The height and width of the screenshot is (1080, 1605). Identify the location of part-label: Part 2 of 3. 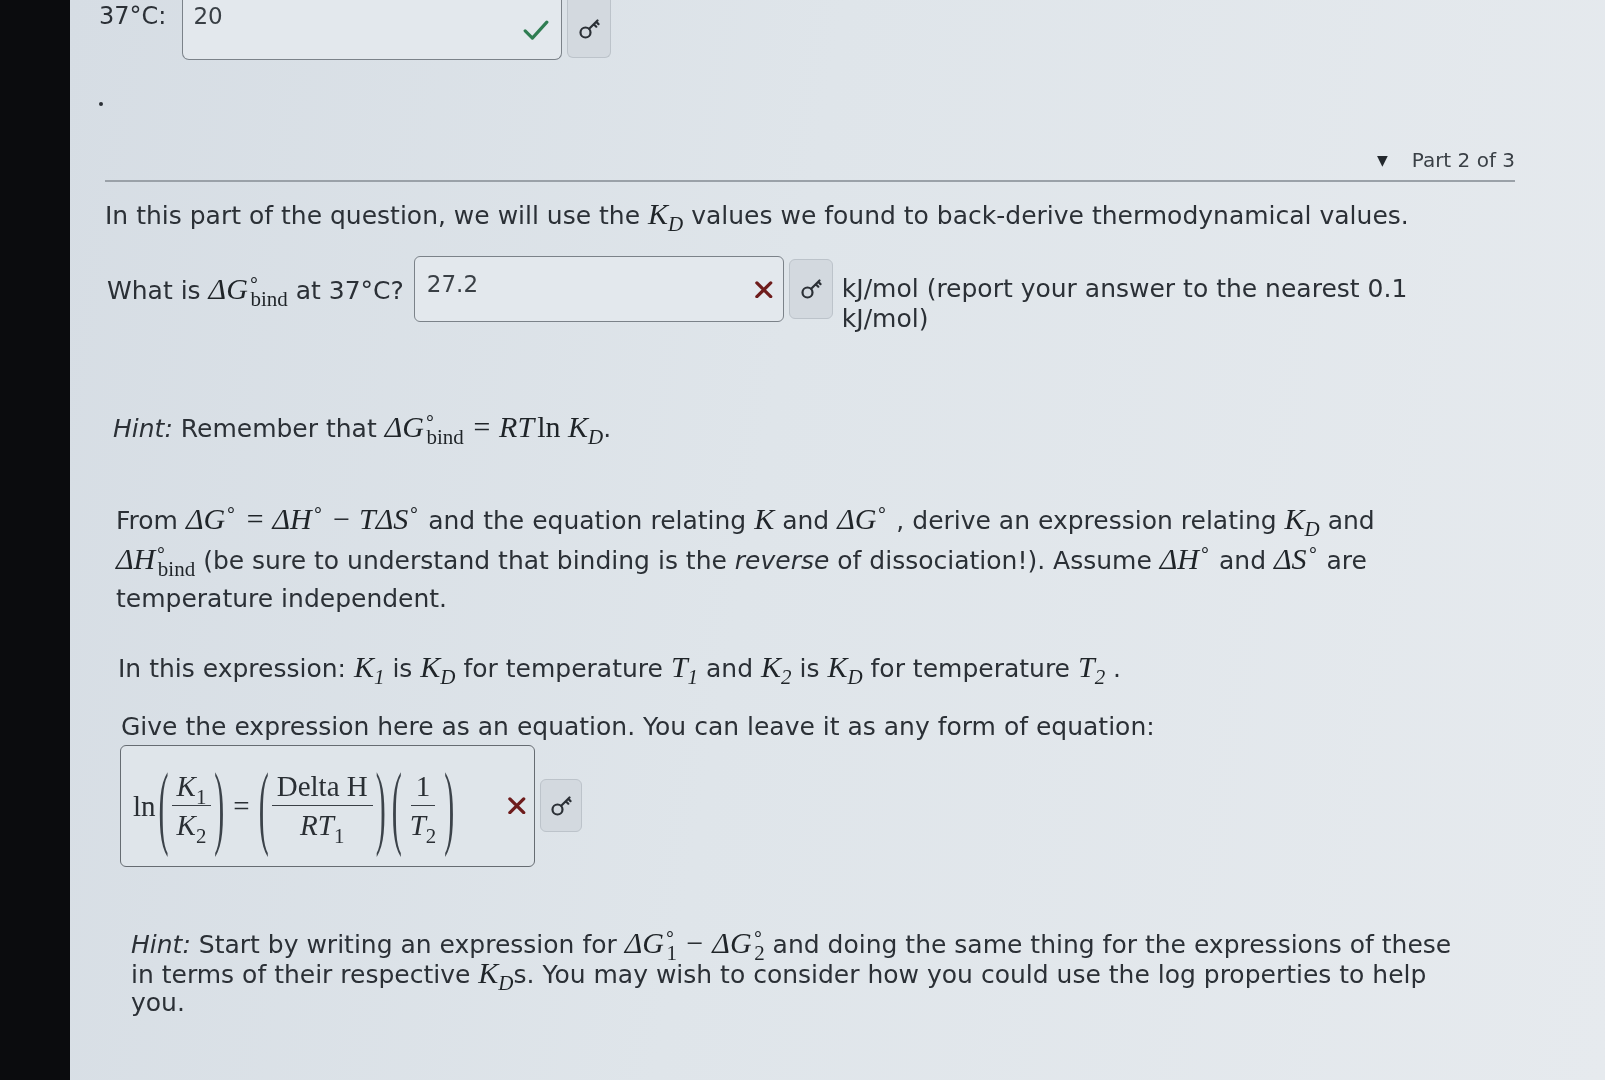
(1463, 160).